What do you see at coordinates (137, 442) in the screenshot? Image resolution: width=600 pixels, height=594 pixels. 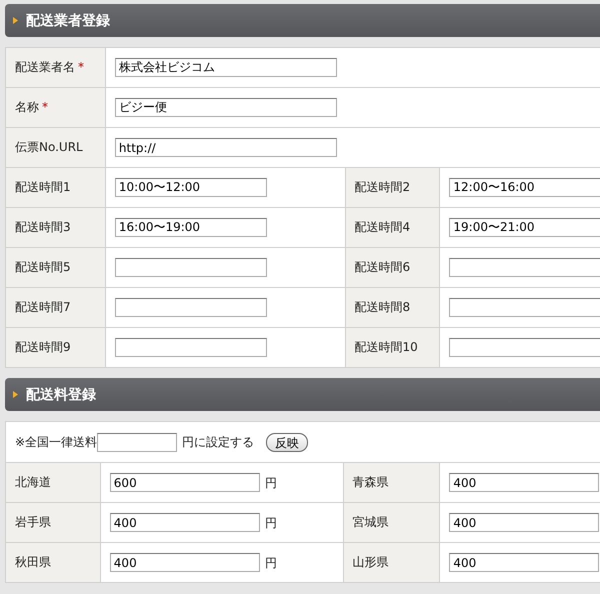 I see `flat-rate-field` at bounding box center [137, 442].